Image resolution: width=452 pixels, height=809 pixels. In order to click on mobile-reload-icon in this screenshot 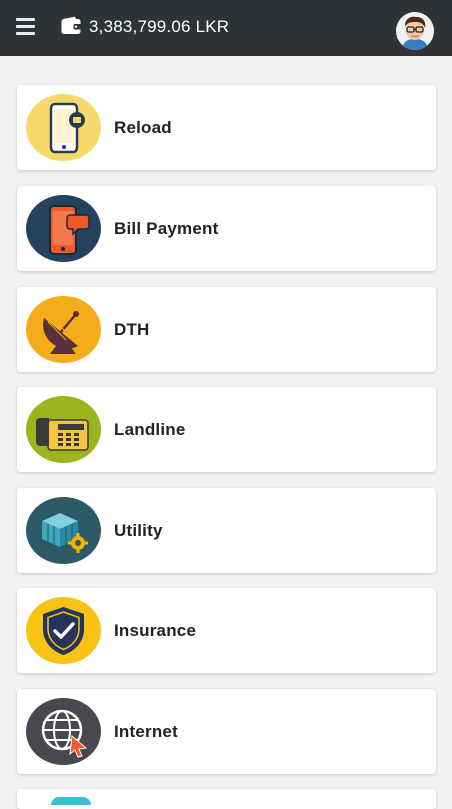, I will do `click(63, 127)`.